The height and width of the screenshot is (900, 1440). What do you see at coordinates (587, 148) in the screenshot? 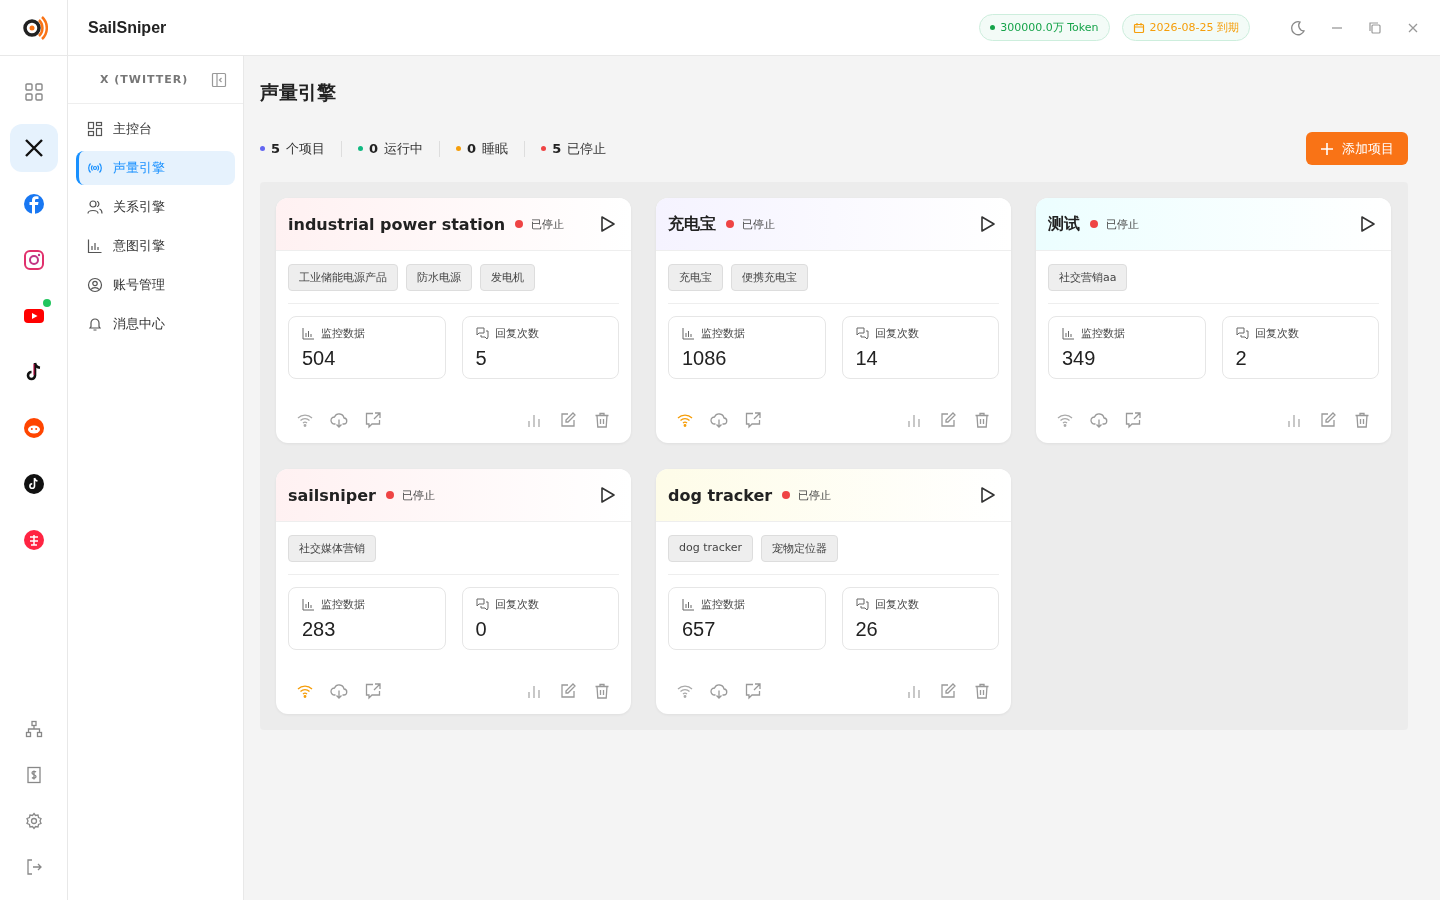
I see `stat-label: 已停止` at bounding box center [587, 148].